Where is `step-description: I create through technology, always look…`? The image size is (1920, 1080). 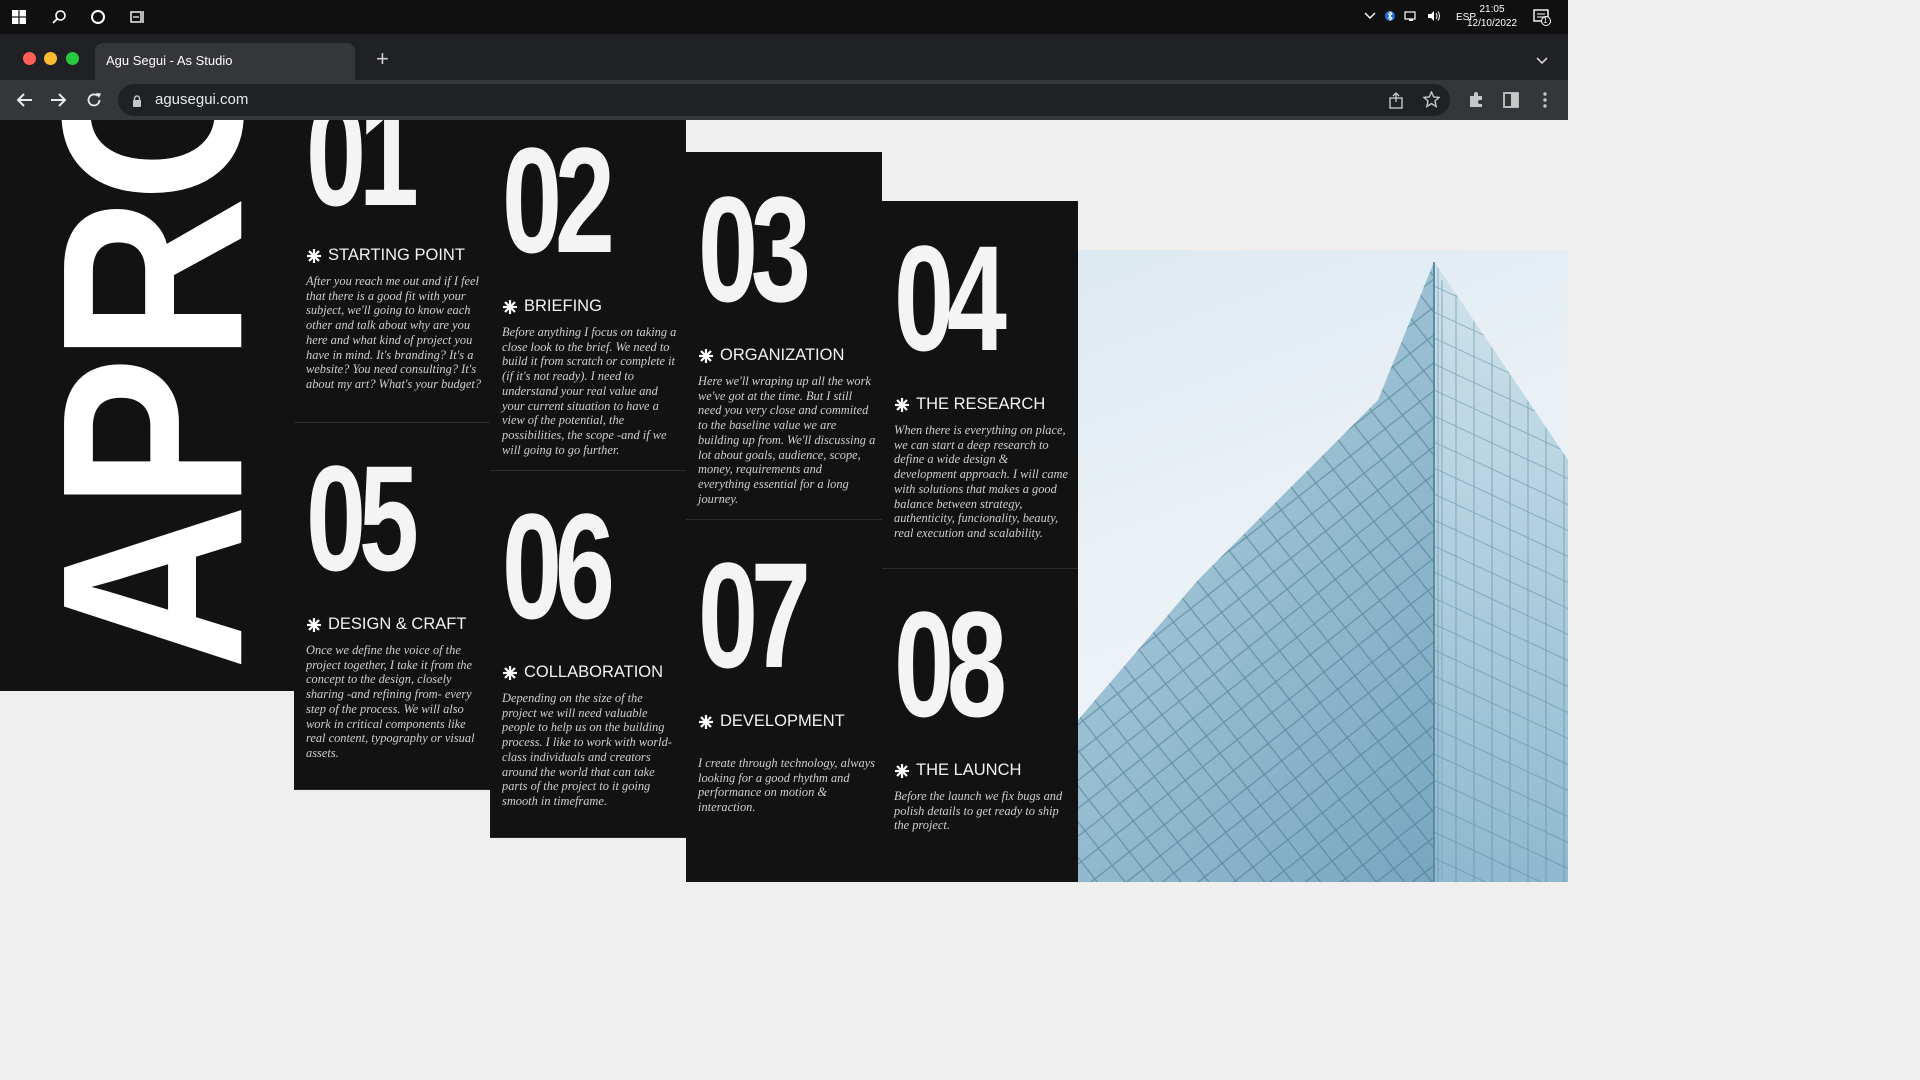
step-description: I create through technology, always look… is located at coordinates (786, 785).